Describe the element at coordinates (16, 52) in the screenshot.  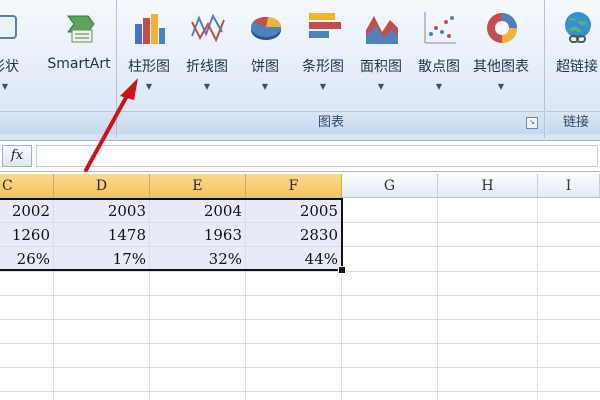
I see `shapes-button: 彩状 ▼` at that location.